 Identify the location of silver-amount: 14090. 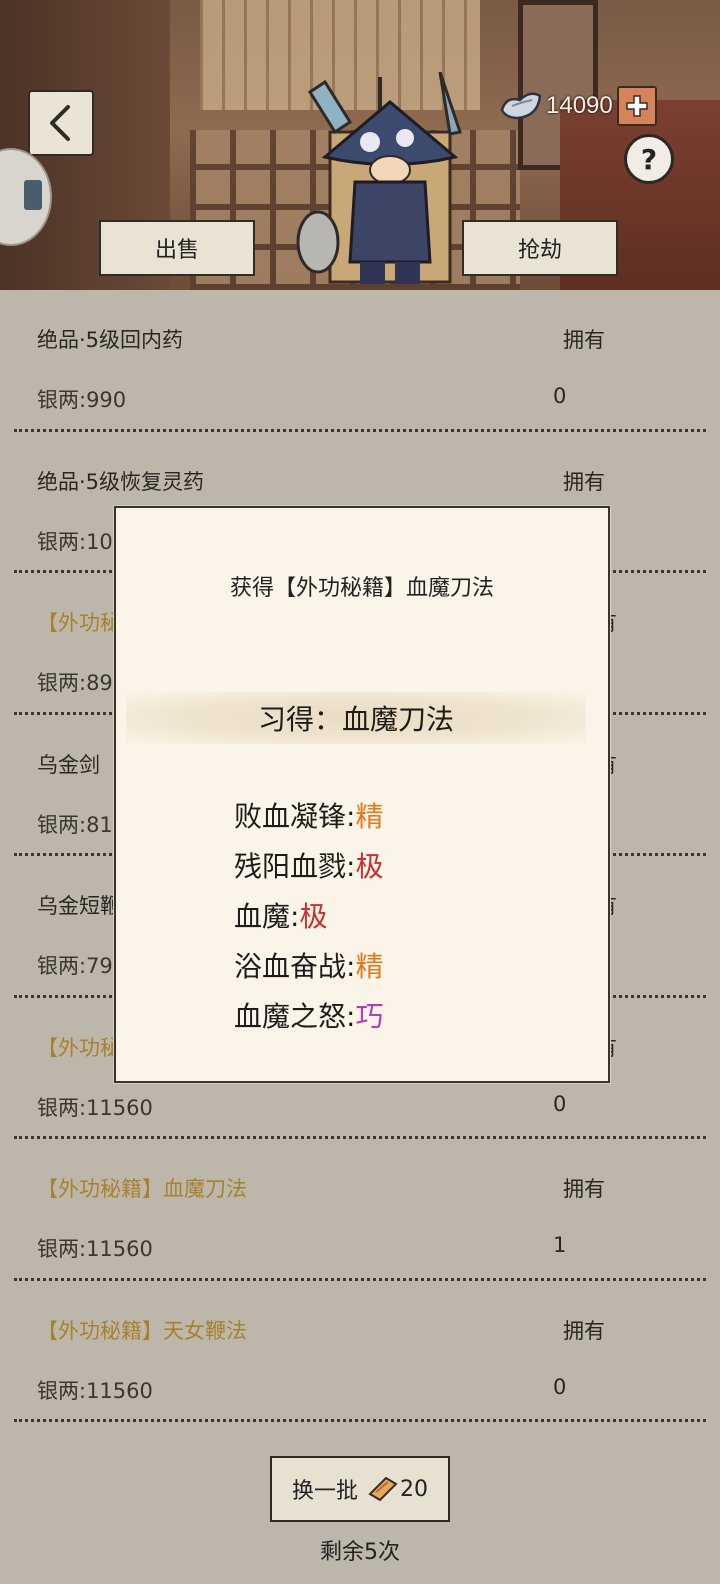
(579, 105).